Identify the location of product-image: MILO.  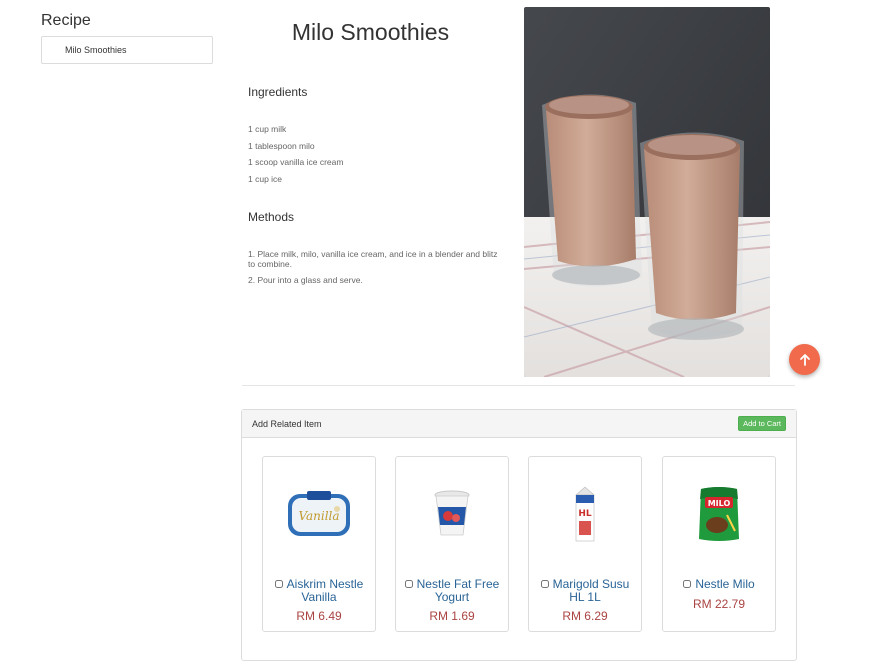
(719, 514).